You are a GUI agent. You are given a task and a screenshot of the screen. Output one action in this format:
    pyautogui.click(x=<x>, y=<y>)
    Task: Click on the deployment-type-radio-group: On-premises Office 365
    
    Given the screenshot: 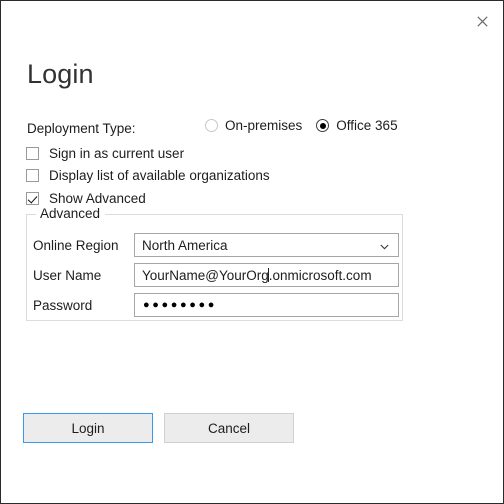 What is the action you would take?
    pyautogui.click(x=301, y=125)
    